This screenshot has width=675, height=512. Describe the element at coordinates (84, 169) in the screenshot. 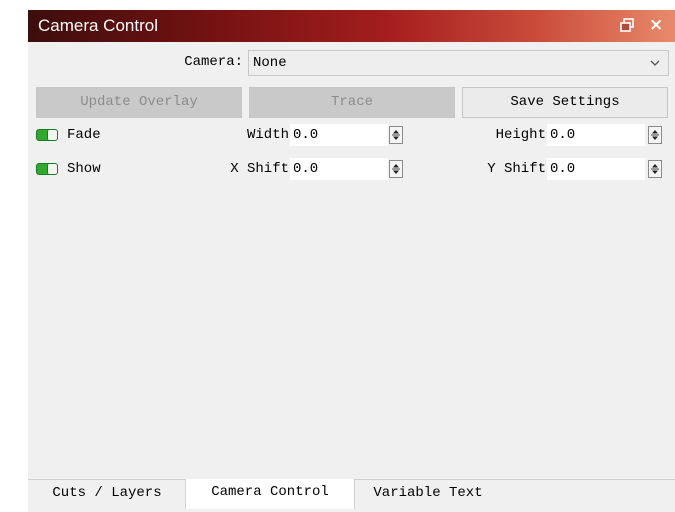

I see `show-label: Show` at that location.